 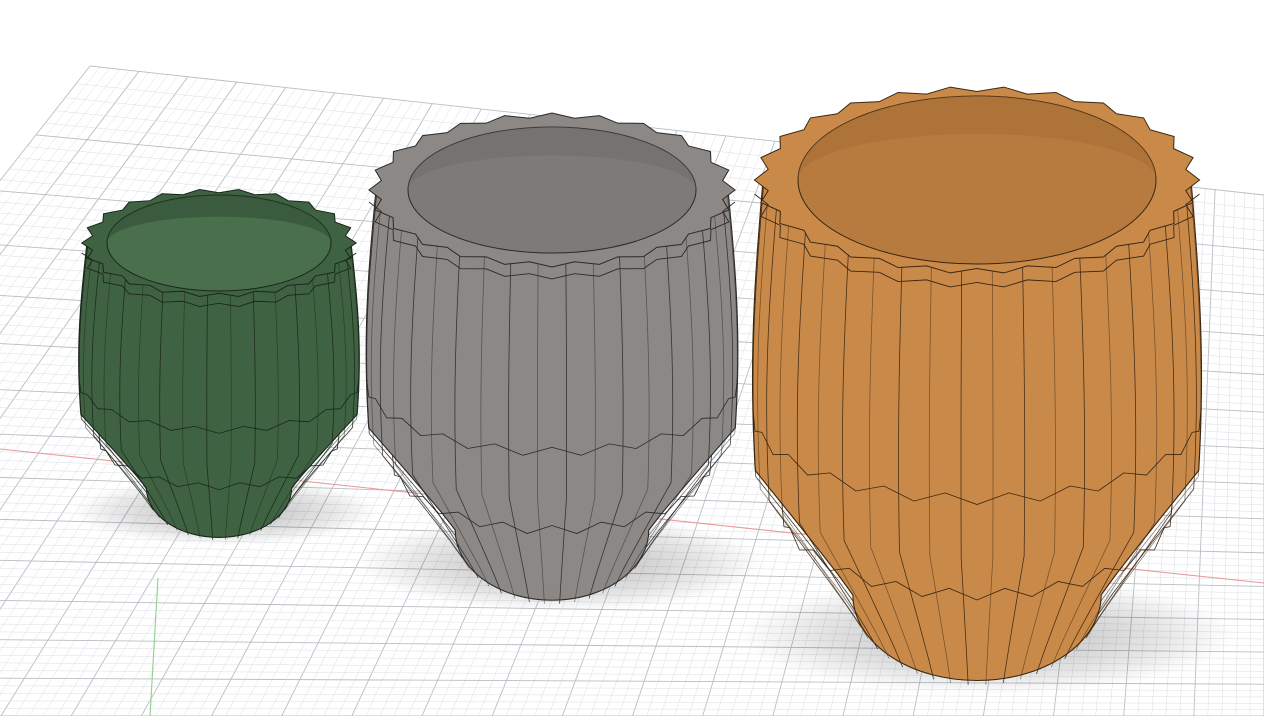 What do you see at coordinates (225, 367) in the screenshot?
I see `small-planter` at bounding box center [225, 367].